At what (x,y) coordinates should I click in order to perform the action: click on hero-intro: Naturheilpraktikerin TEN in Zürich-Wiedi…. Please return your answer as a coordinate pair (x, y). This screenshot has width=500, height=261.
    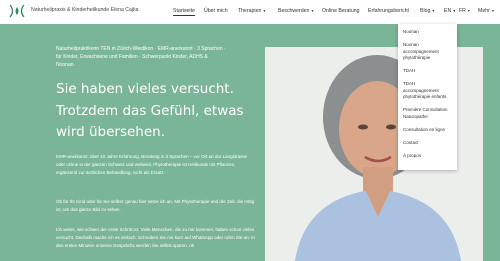
    Looking at the image, I should click on (141, 57).